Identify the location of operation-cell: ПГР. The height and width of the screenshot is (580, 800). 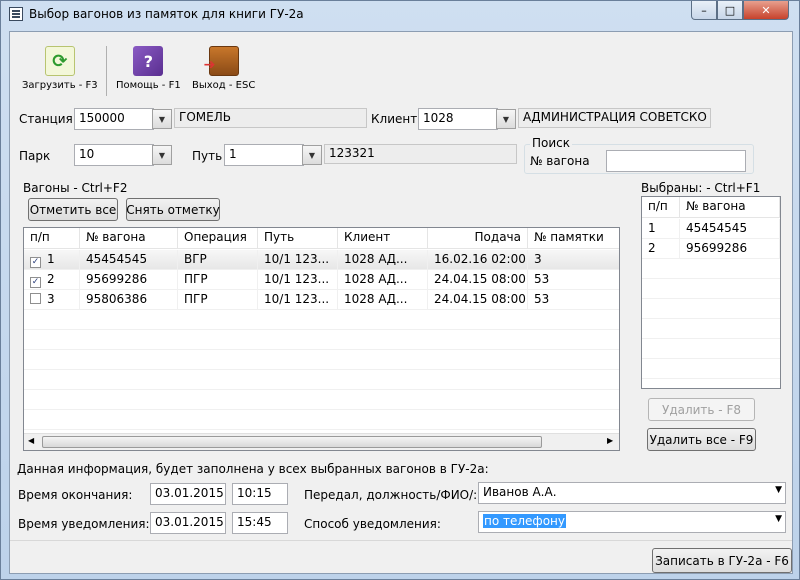
(218, 280).